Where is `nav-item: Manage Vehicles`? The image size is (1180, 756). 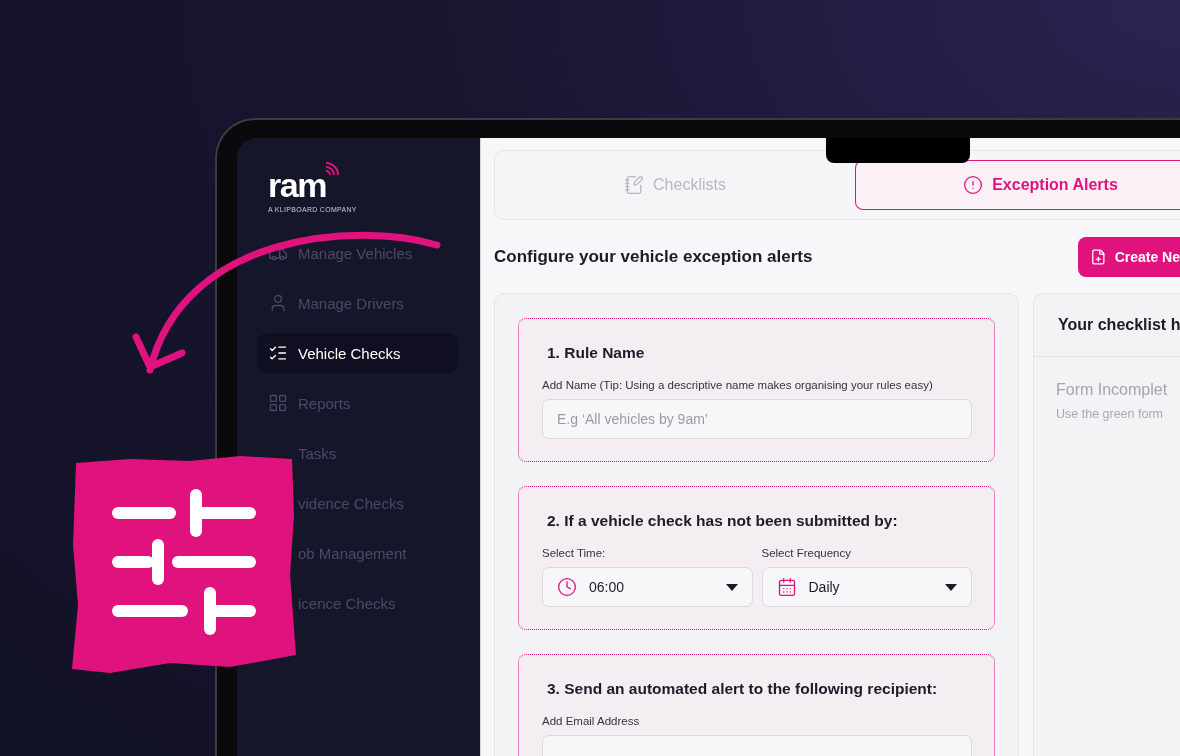 nav-item: Manage Vehicles is located at coordinates (357, 253).